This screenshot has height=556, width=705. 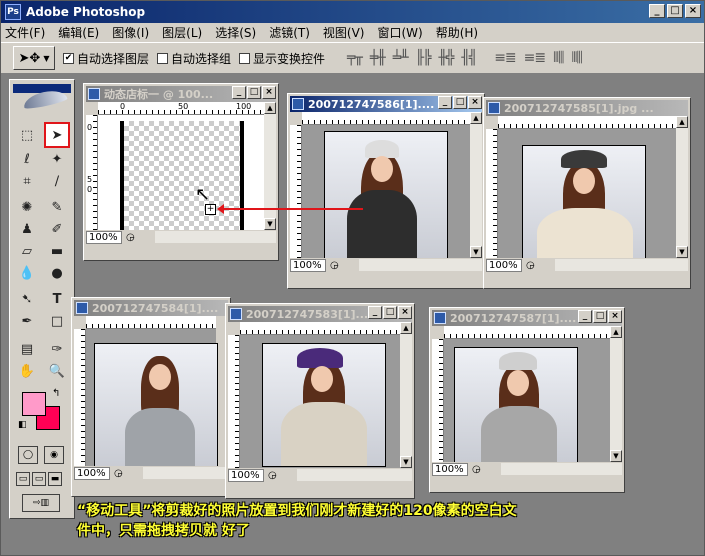 I want to click on show-transform-checkbox, so click(x=245, y=58).